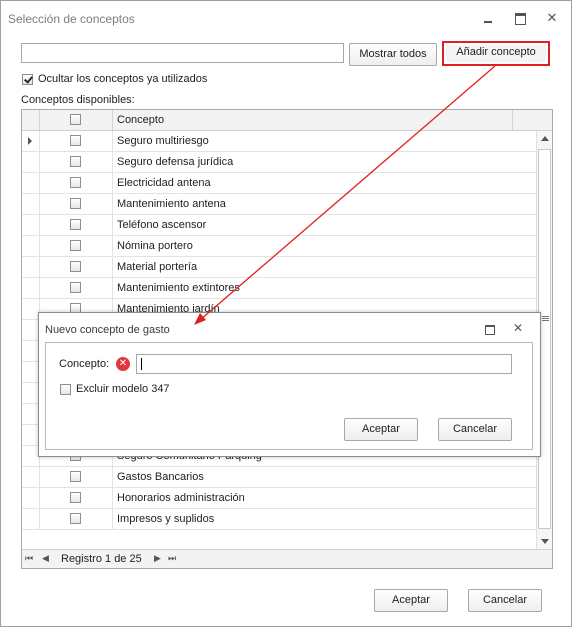 The width and height of the screenshot is (572, 627). I want to click on dialog-title: Nuevo concepto de gasto, so click(107, 330).